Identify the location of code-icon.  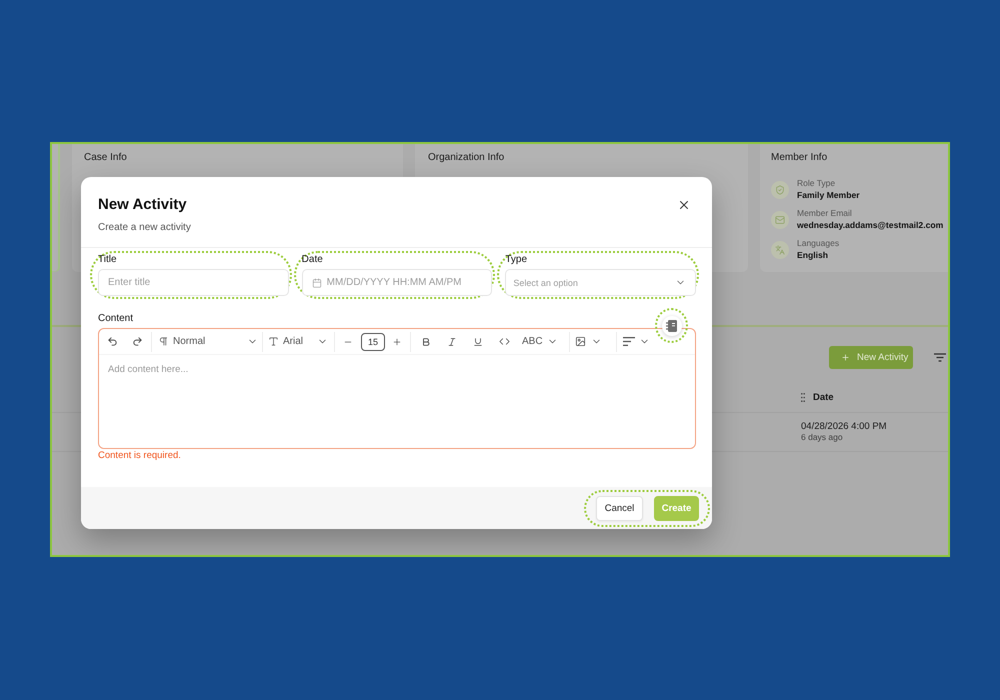
(504, 341).